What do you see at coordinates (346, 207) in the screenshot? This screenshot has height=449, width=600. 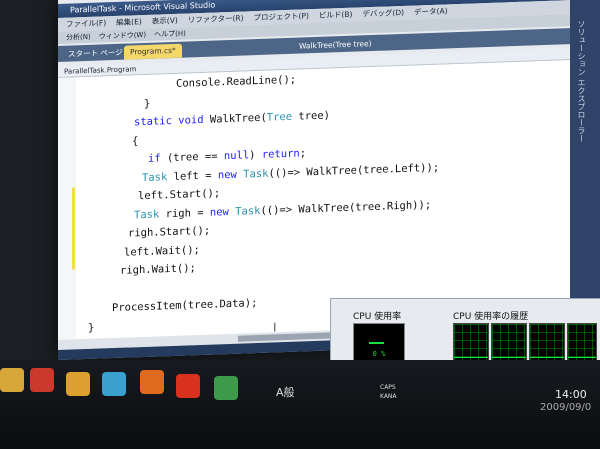 I see `code-token: (()=> WalkTree(tree.Righ));` at bounding box center [346, 207].